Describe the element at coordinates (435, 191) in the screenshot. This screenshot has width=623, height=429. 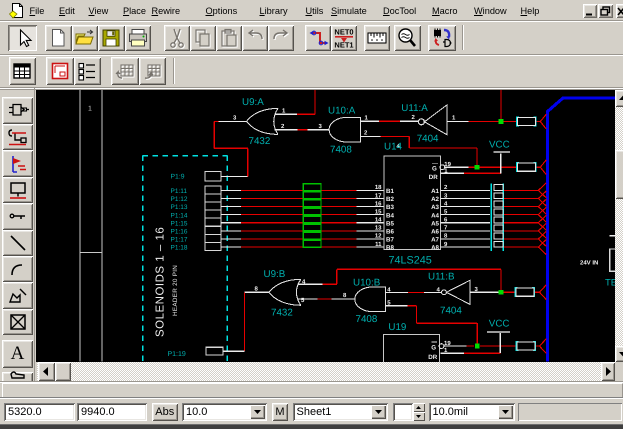
I see `svg-text: A1` at that location.